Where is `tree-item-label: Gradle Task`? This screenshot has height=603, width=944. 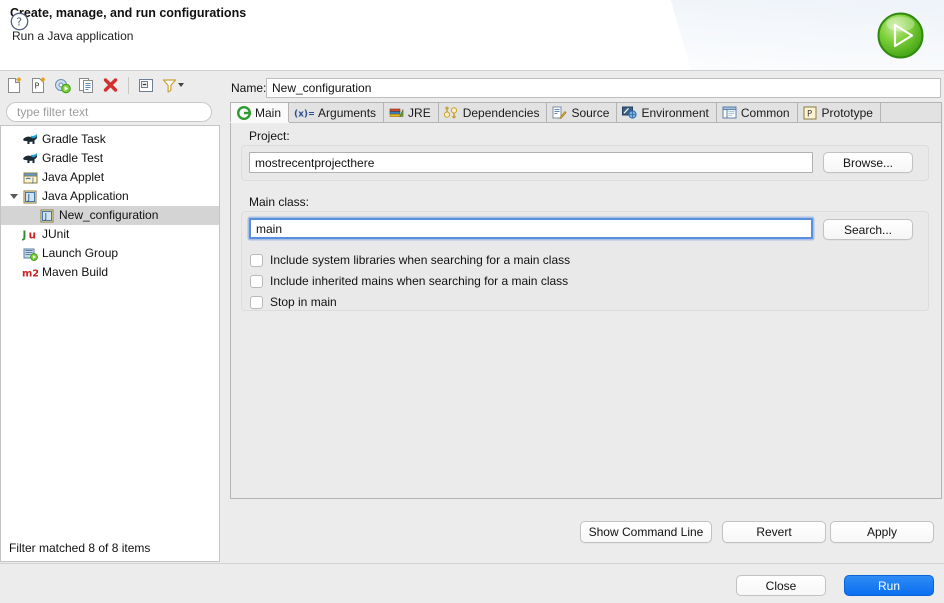 tree-item-label: Gradle Task is located at coordinates (74, 139).